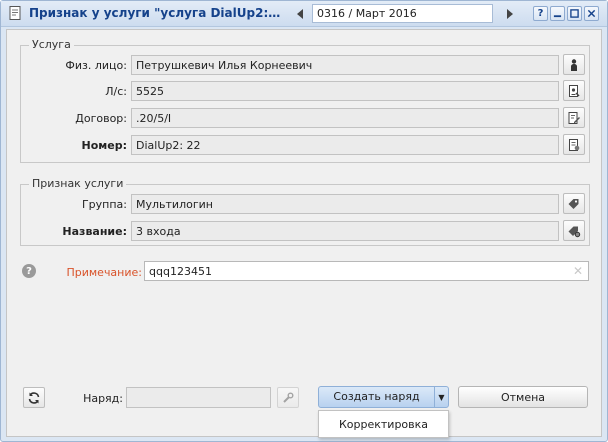 This screenshot has height=442, width=608. What do you see at coordinates (345, 91) in the screenshot?
I see `account-field: 5525` at bounding box center [345, 91].